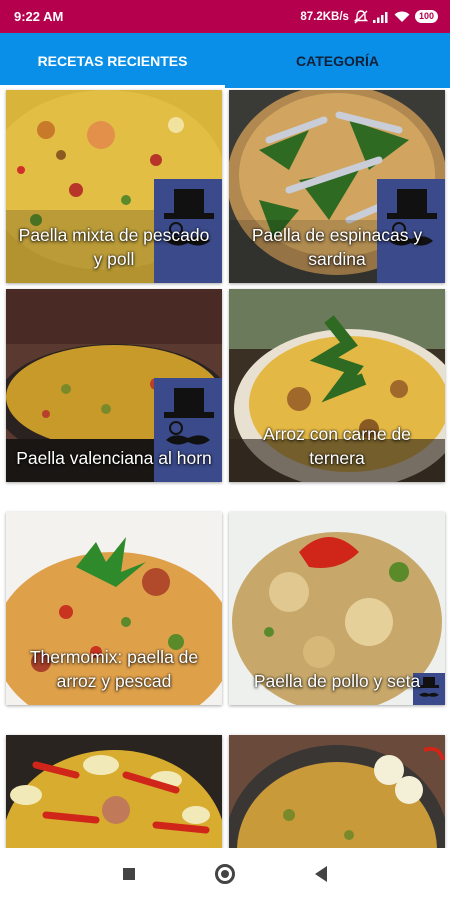  Describe the element at coordinates (129, 874) in the screenshot. I see `recent-apps-button` at that location.